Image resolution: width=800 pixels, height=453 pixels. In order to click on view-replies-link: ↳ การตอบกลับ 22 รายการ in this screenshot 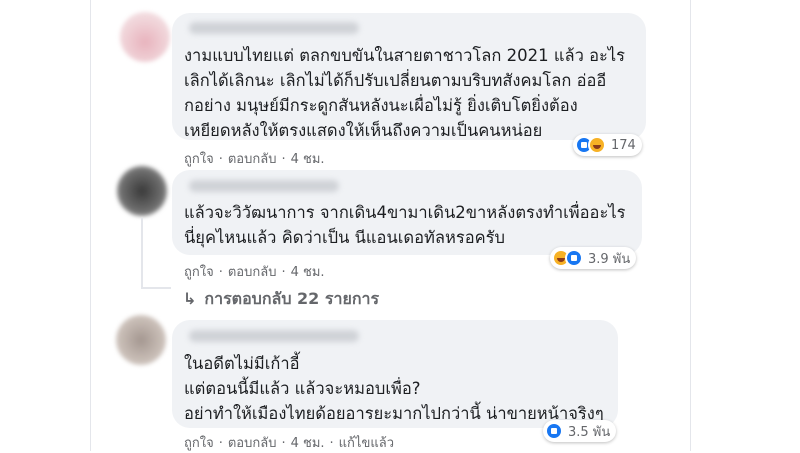, I will do `click(281, 299)`.